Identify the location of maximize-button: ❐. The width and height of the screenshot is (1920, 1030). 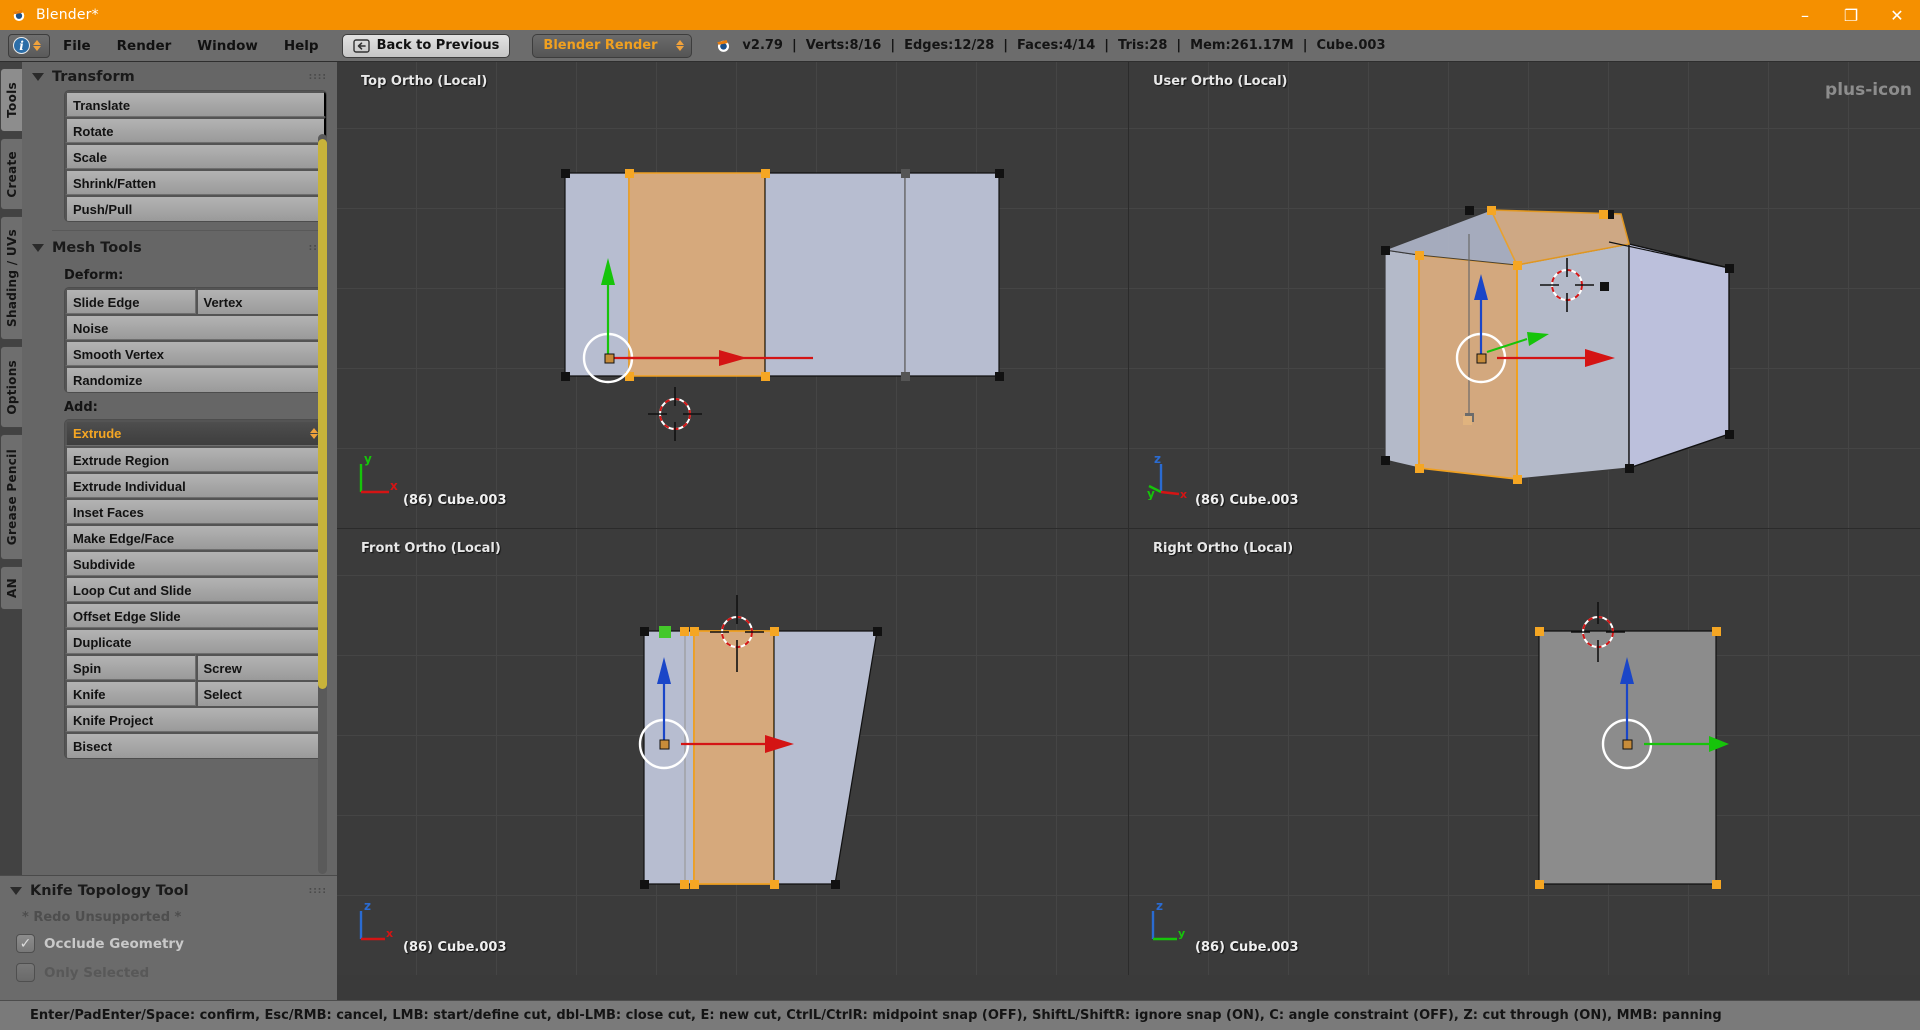
(1851, 15).